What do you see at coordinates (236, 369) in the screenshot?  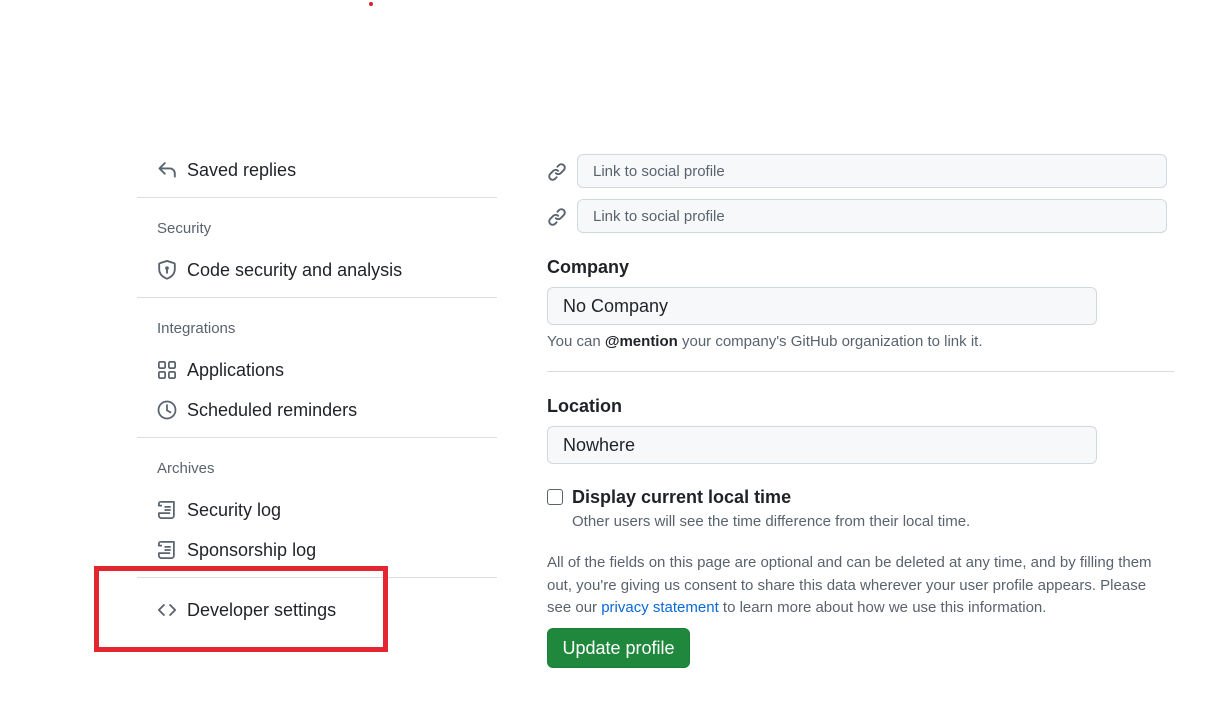 I see `sidebar-item-label: Applications` at bounding box center [236, 369].